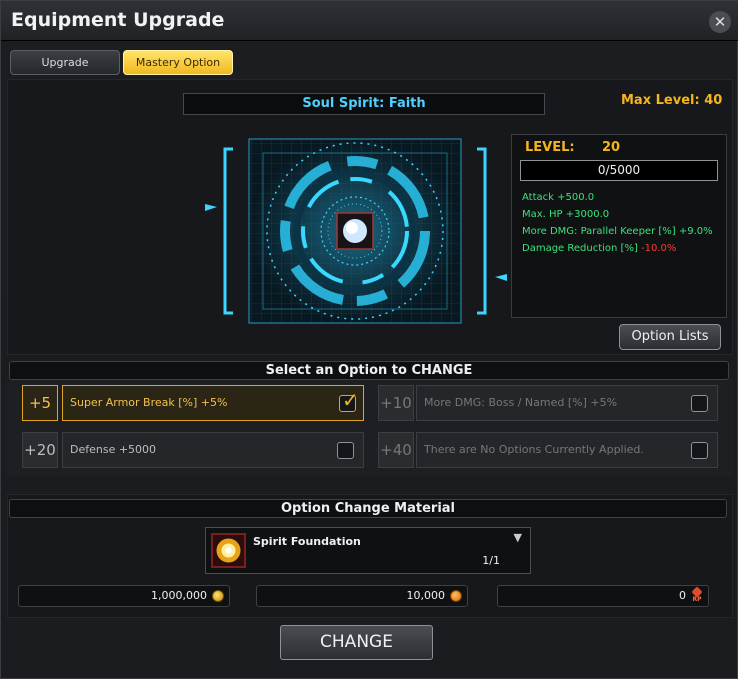  What do you see at coordinates (720, 22) in the screenshot?
I see `close-icon: ✕` at bounding box center [720, 22].